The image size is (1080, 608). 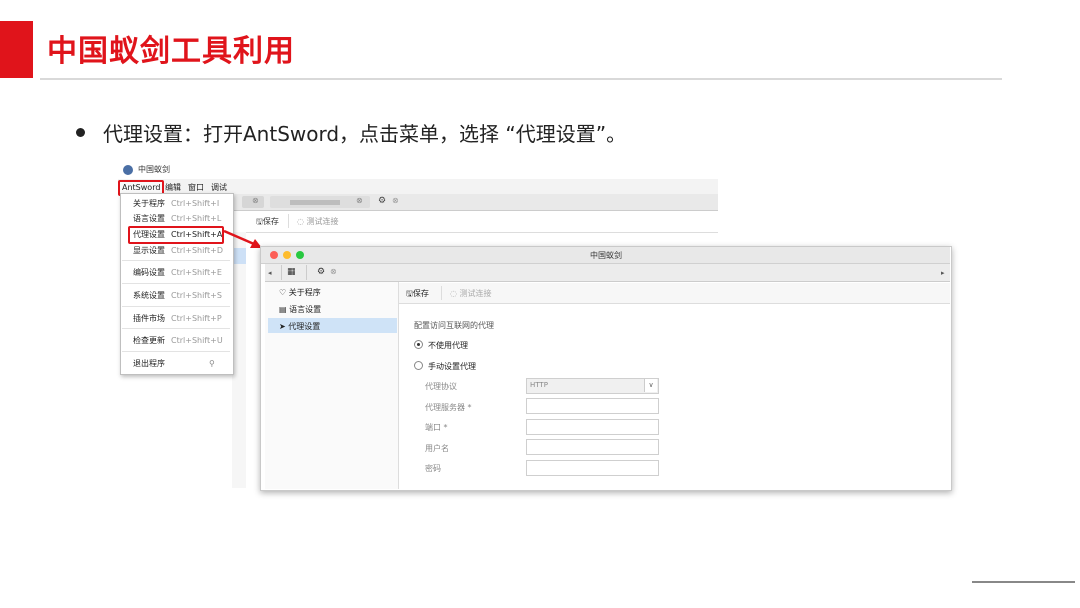 I want to click on menu-item-system: 系统设置 Ctrl+Shift+S, so click(x=177, y=295).